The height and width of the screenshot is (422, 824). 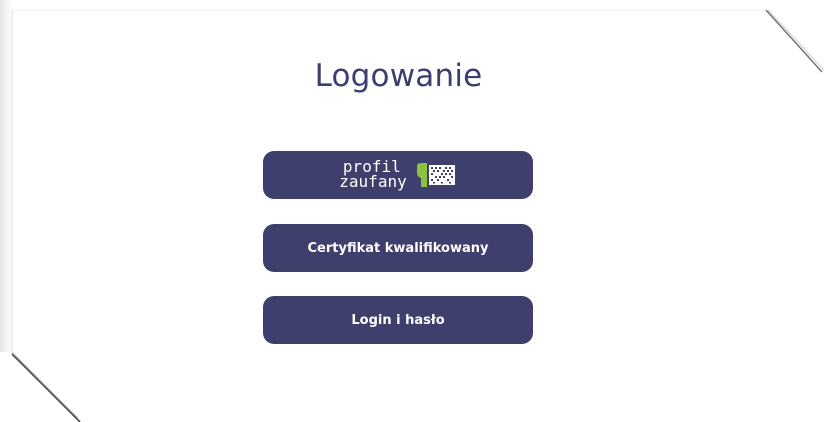 I want to click on certyfikat-kwalifikowany-button: Certyfikat kwalifikowany, so click(x=398, y=248).